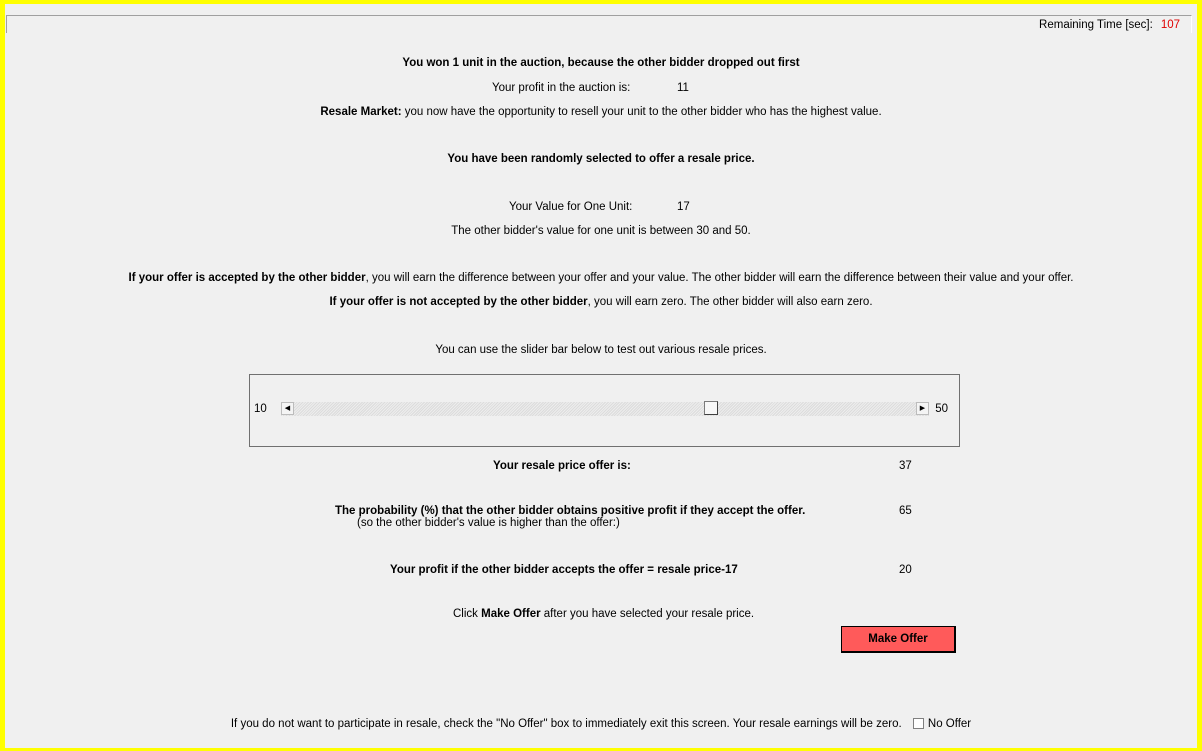 This screenshot has height=751, width=1202. What do you see at coordinates (287, 408) in the screenshot?
I see `slider-left-arrow-icon: ◀` at bounding box center [287, 408].